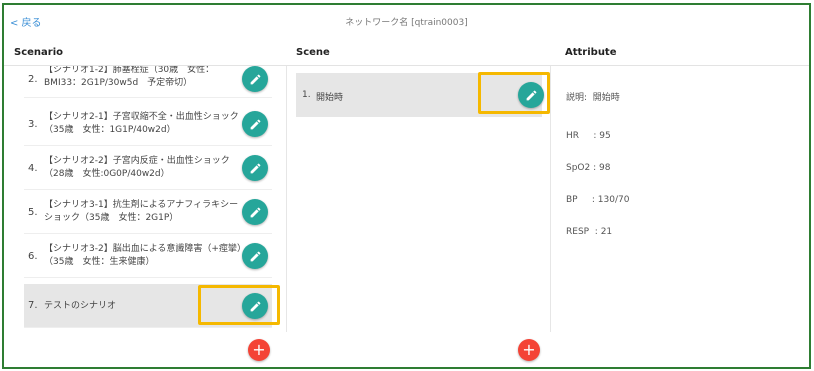  I want to click on attribute-resp: RESP : 21, so click(589, 232).